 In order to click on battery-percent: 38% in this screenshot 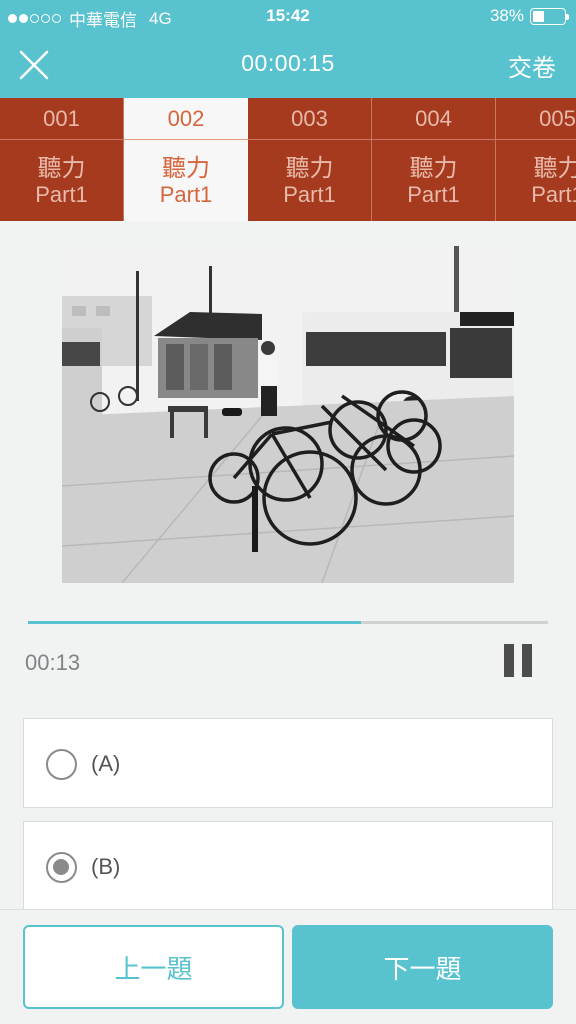, I will do `click(506, 15)`.